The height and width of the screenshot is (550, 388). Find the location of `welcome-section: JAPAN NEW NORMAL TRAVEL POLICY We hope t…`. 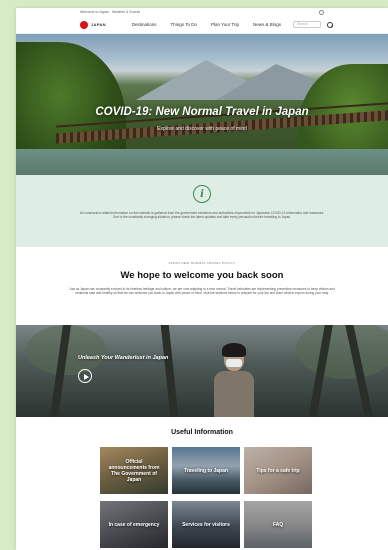

welcome-section: JAPAN NEW NORMAL TRAVEL POLICY We hope t… is located at coordinates (202, 286).